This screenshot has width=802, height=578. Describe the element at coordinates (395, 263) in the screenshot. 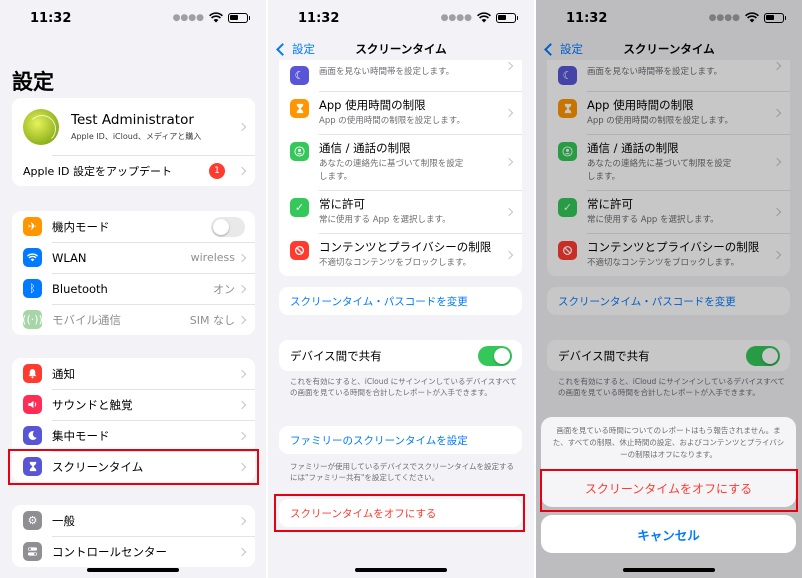

I see `content-privacy-subtitle: 不適切なコンテンツをブロックします。` at that location.